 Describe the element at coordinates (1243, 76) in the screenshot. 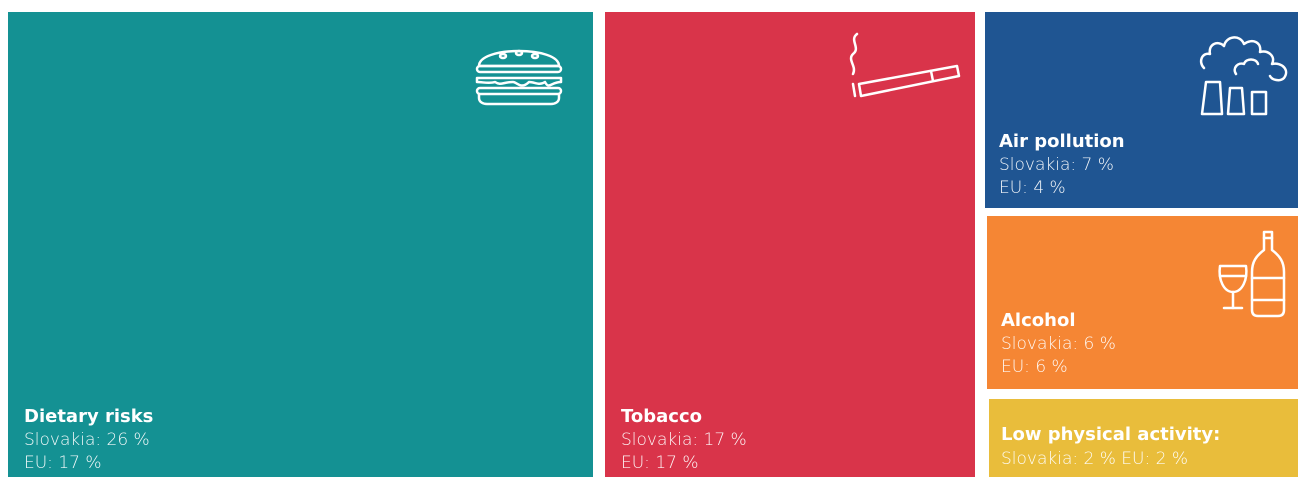

I see `factory-smoke-icon` at that location.